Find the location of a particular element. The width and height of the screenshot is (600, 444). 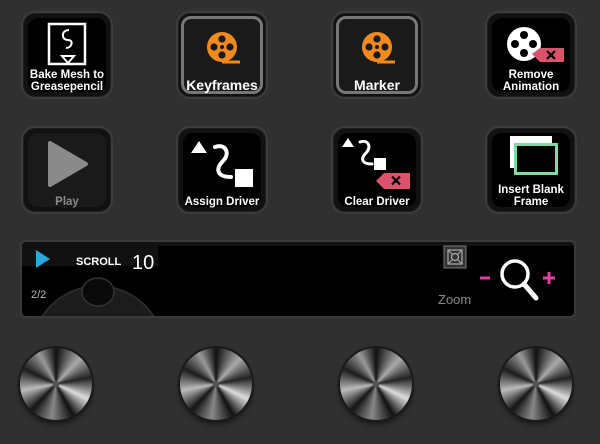

dial-value: 10 is located at coordinates (143, 263).